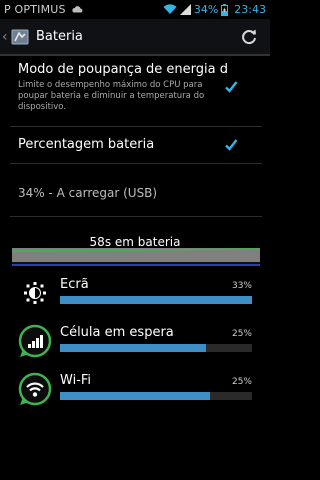 The height and width of the screenshot is (480, 320). What do you see at coordinates (136, 257) in the screenshot?
I see `battery-history-graph` at bounding box center [136, 257].